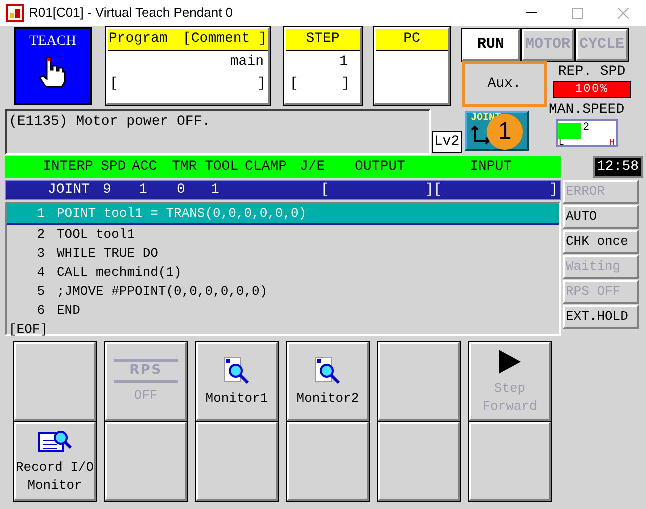 The image size is (646, 509). What do you see at coordinates (531, 13) in the screenshot?
I see `minimize-icon` at bounding box center [531, 13].